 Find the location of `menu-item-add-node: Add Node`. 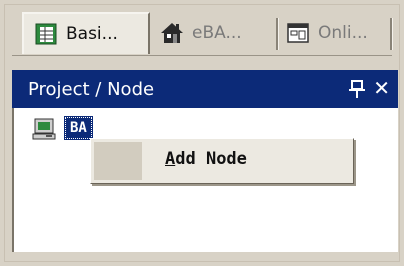

menu-item-add-node: Add Node is located at coordinates (206, 159).